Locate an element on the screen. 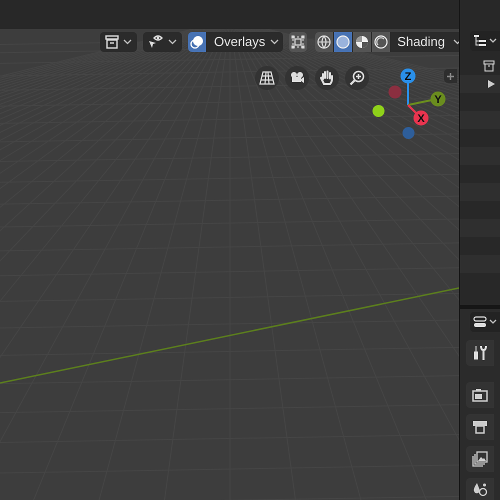 This screenshot has width=500, height=500. negative-x-axis-dot is located at coordinates (395, 92).